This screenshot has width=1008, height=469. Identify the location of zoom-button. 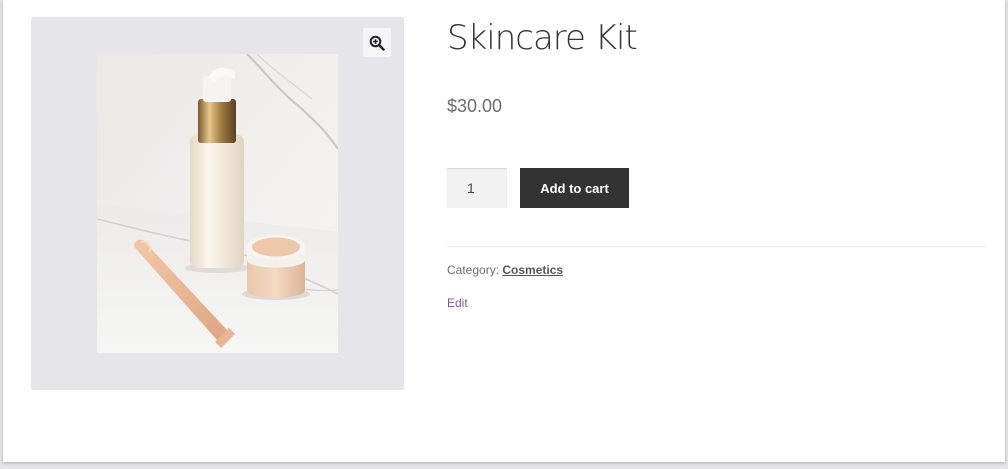
(377, 42).